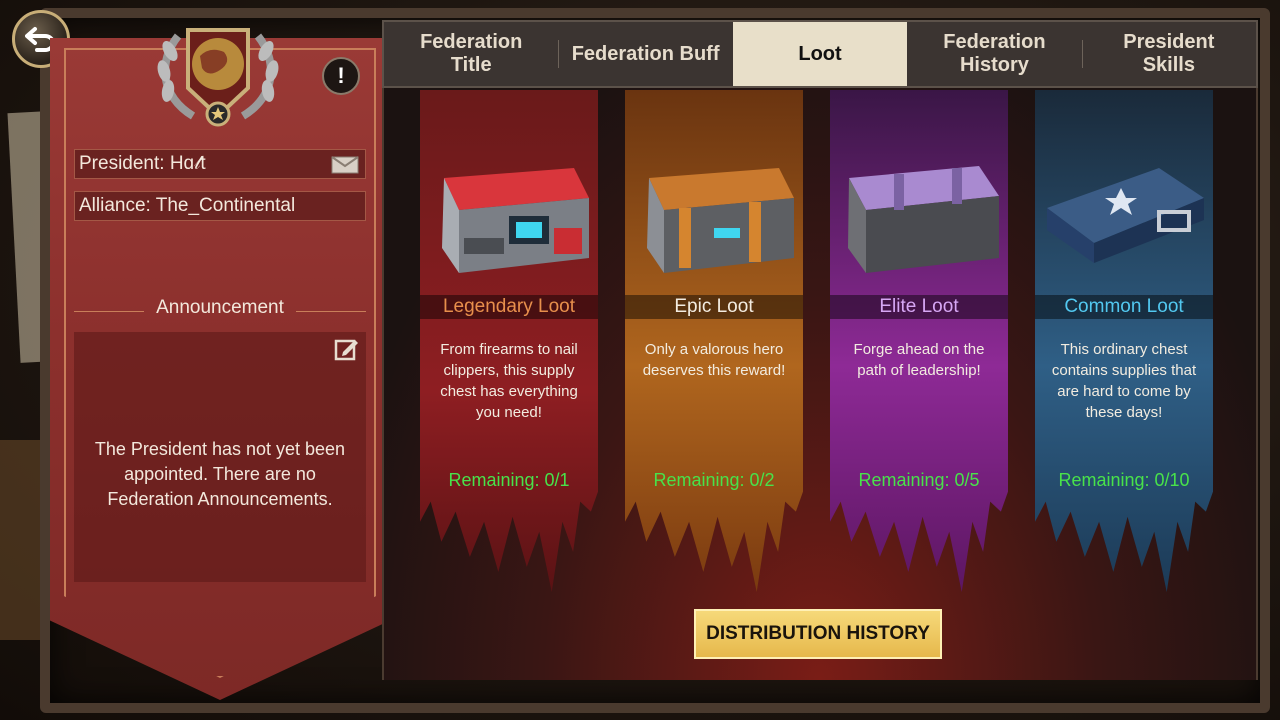 The width and height of the screenshot is (1280, 720). What do you see at coordinates (720, 220) in the screenshot?
I see `epic-chest-icon` at bounding box center [720, 220].